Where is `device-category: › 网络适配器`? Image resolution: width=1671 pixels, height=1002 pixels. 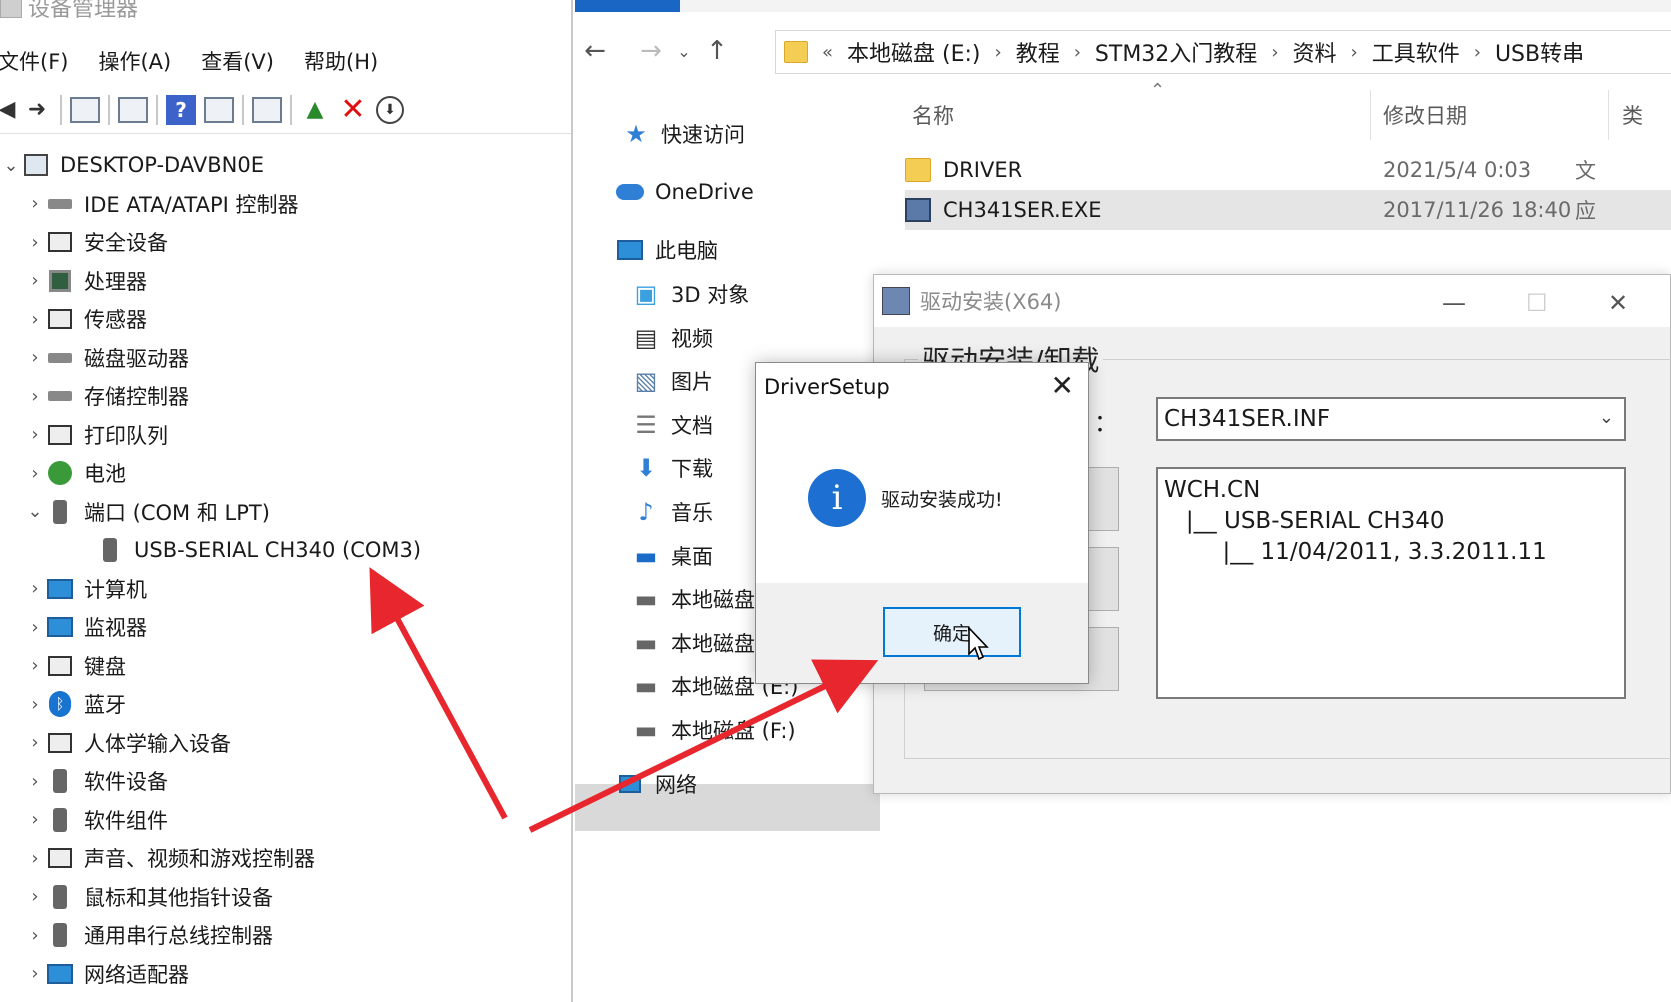
device-category: › 网络适配器 is located at coordinates (285, 974).